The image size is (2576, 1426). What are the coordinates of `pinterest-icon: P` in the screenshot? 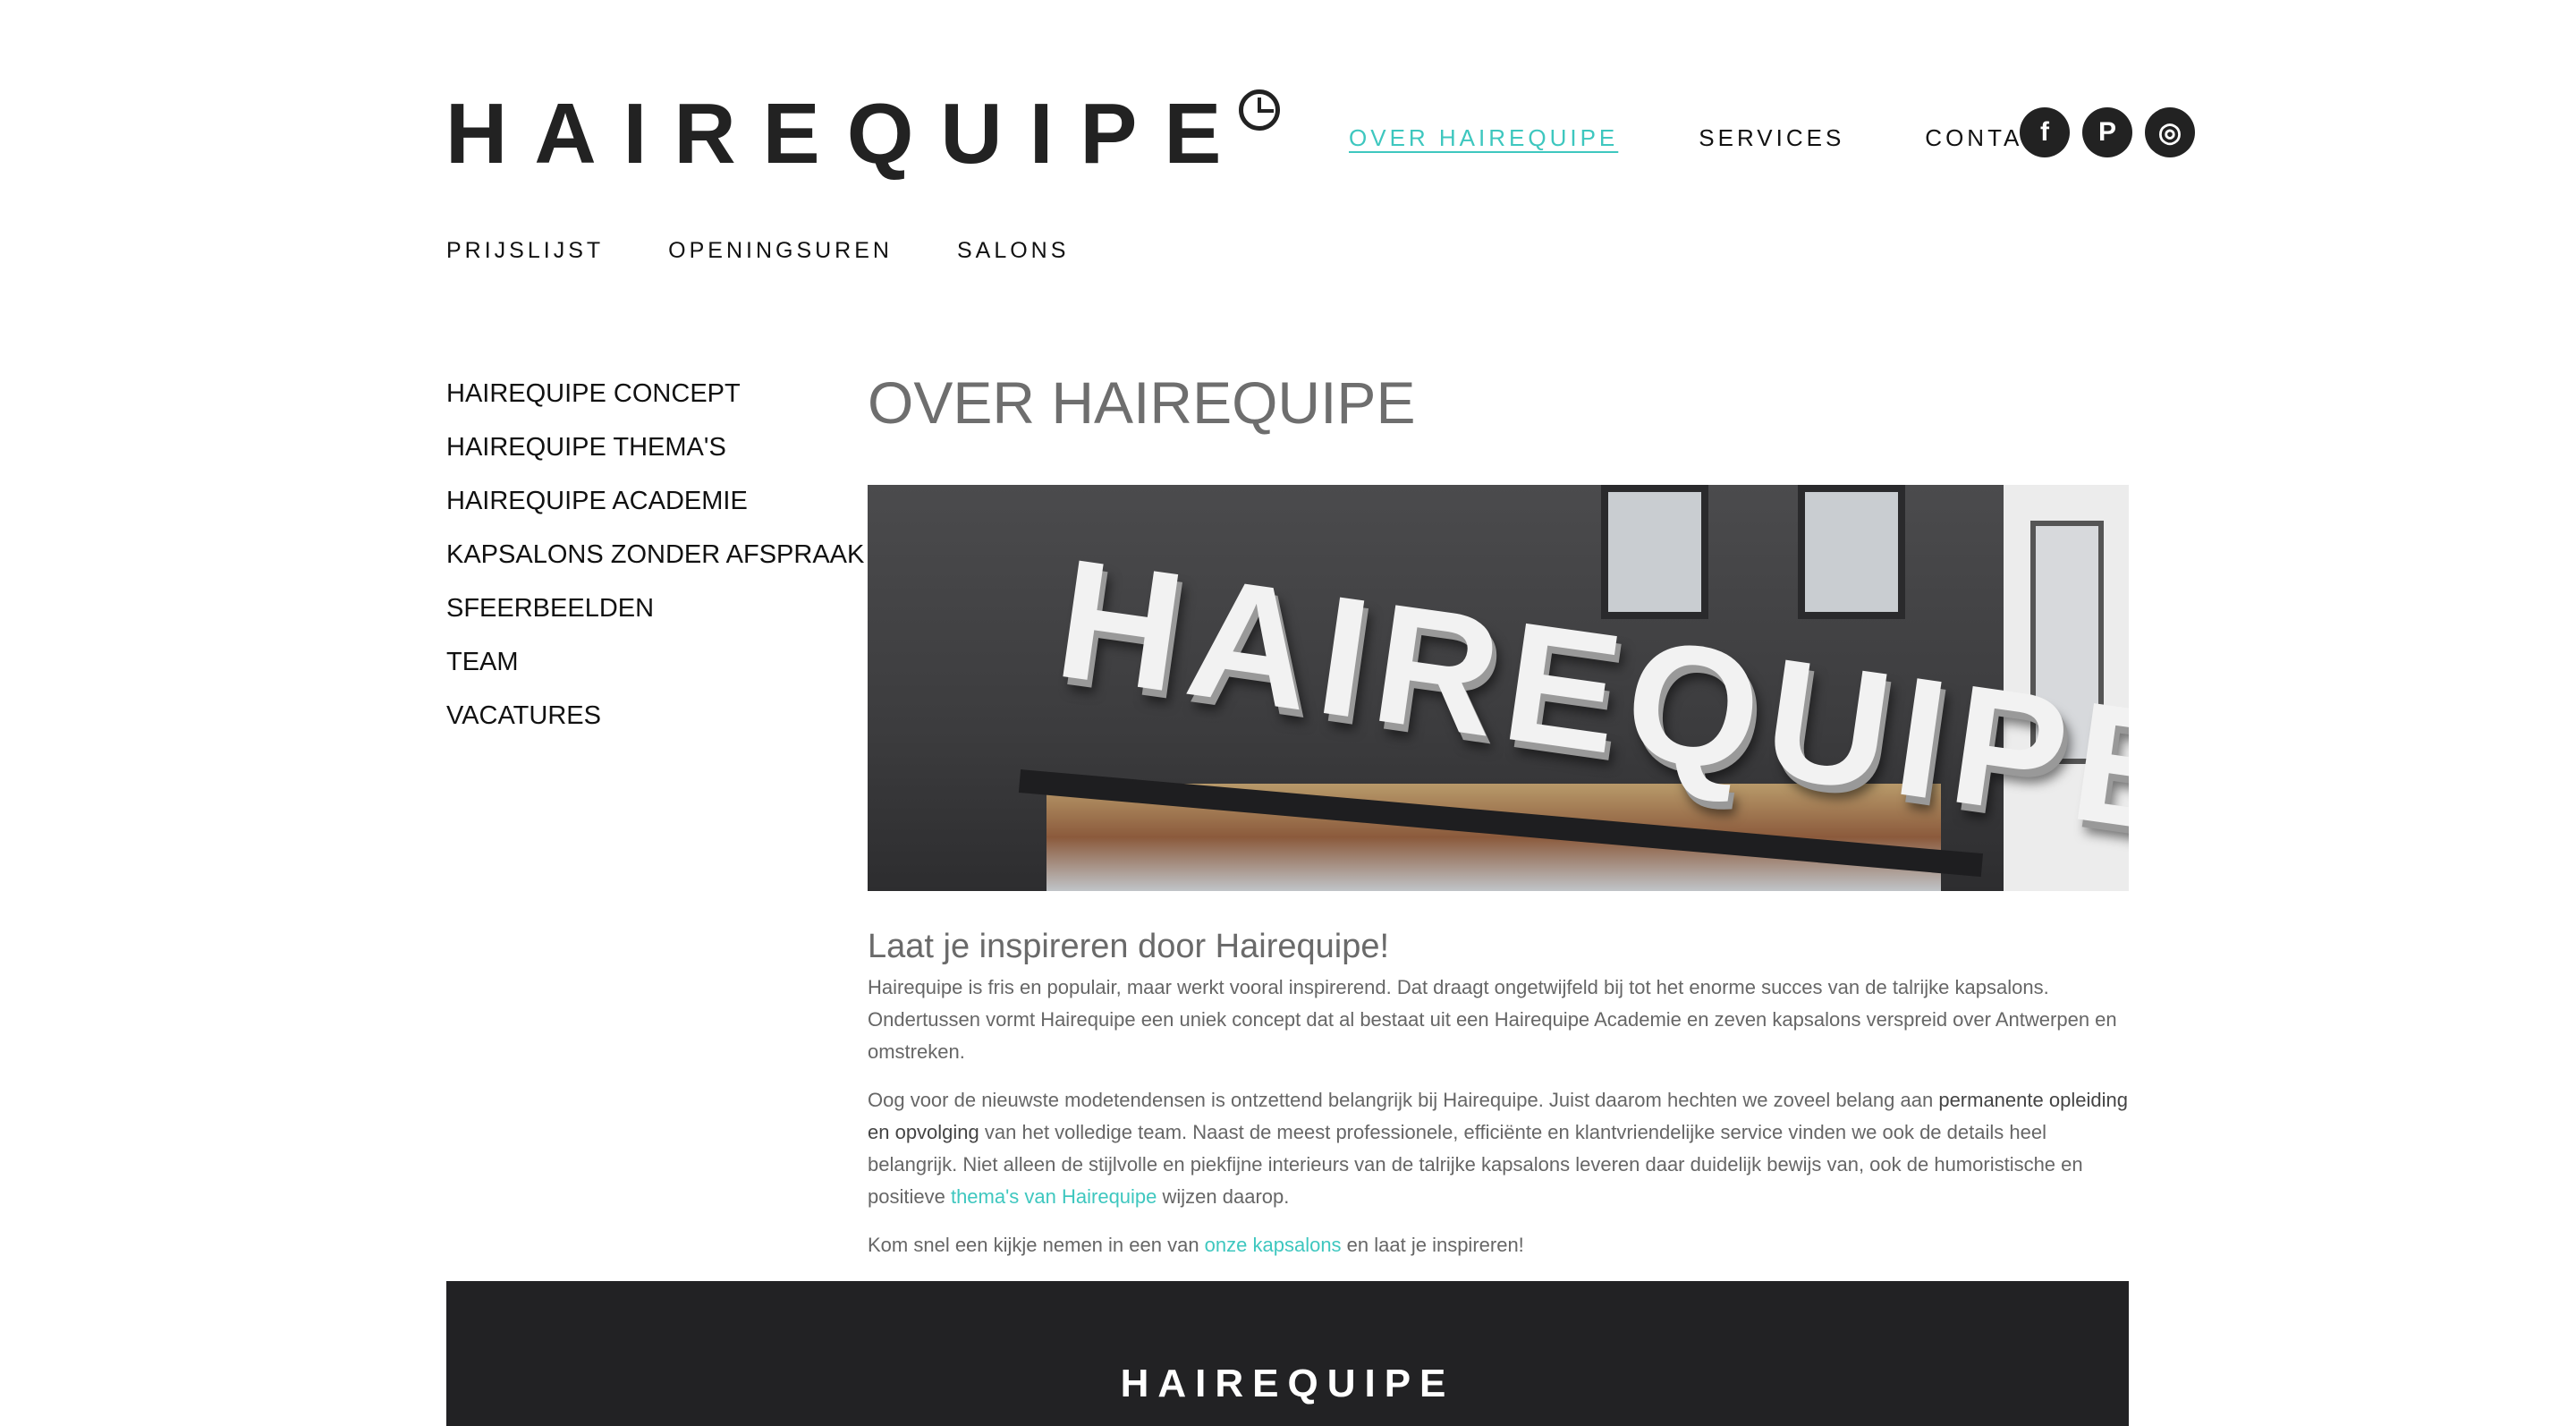 It's located at (2107, 132).